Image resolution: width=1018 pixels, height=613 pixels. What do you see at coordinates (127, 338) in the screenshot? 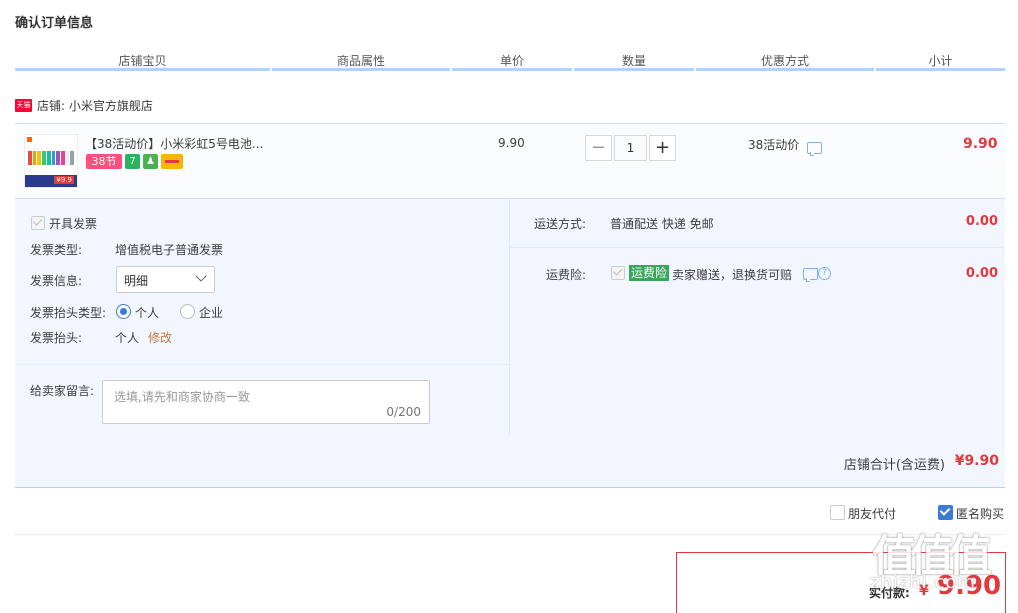
I see `invoice-header-value: 个人` at bounding box center [127, 338].